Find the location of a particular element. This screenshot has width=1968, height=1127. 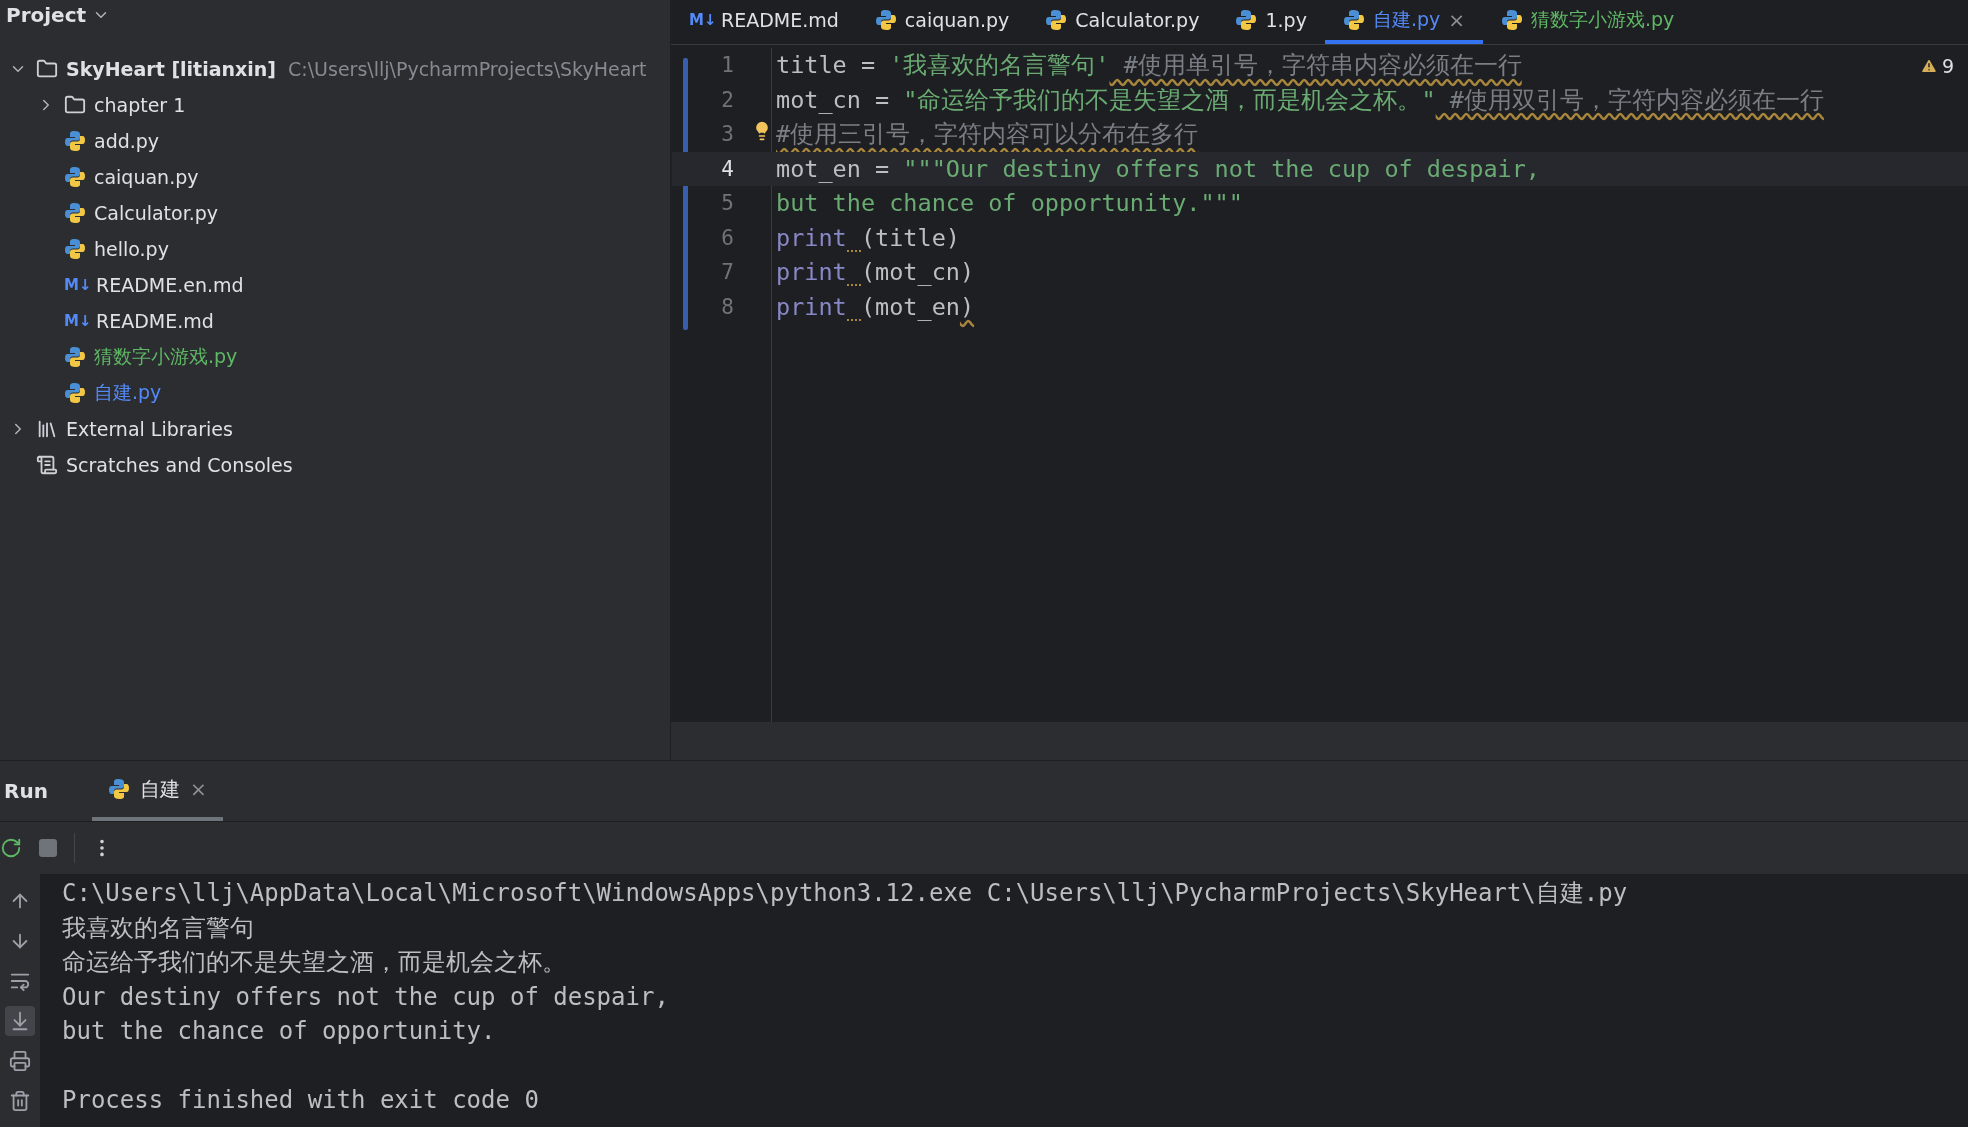

line-number: 1 is located at coordinates (727, 65).